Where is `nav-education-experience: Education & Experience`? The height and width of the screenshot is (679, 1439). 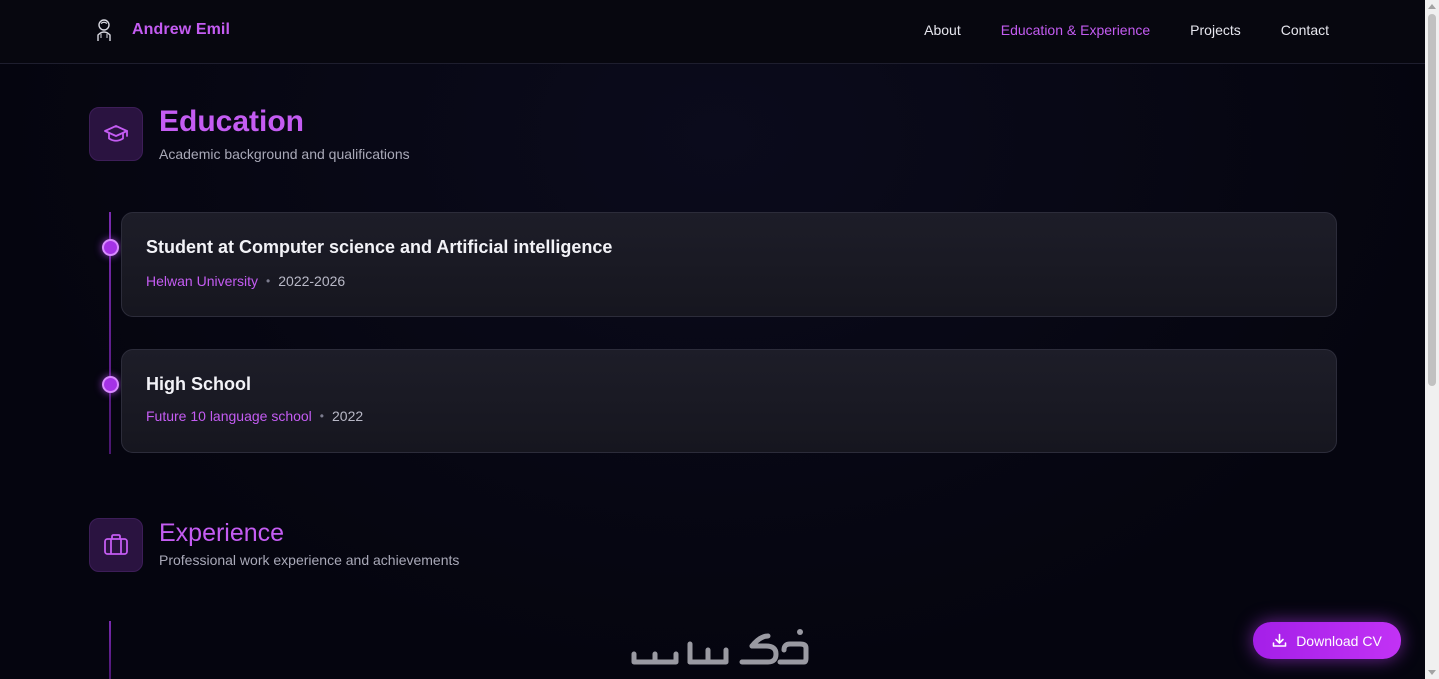 nav-education-experience: Education & Experience is located at coordinates (1075, 30).